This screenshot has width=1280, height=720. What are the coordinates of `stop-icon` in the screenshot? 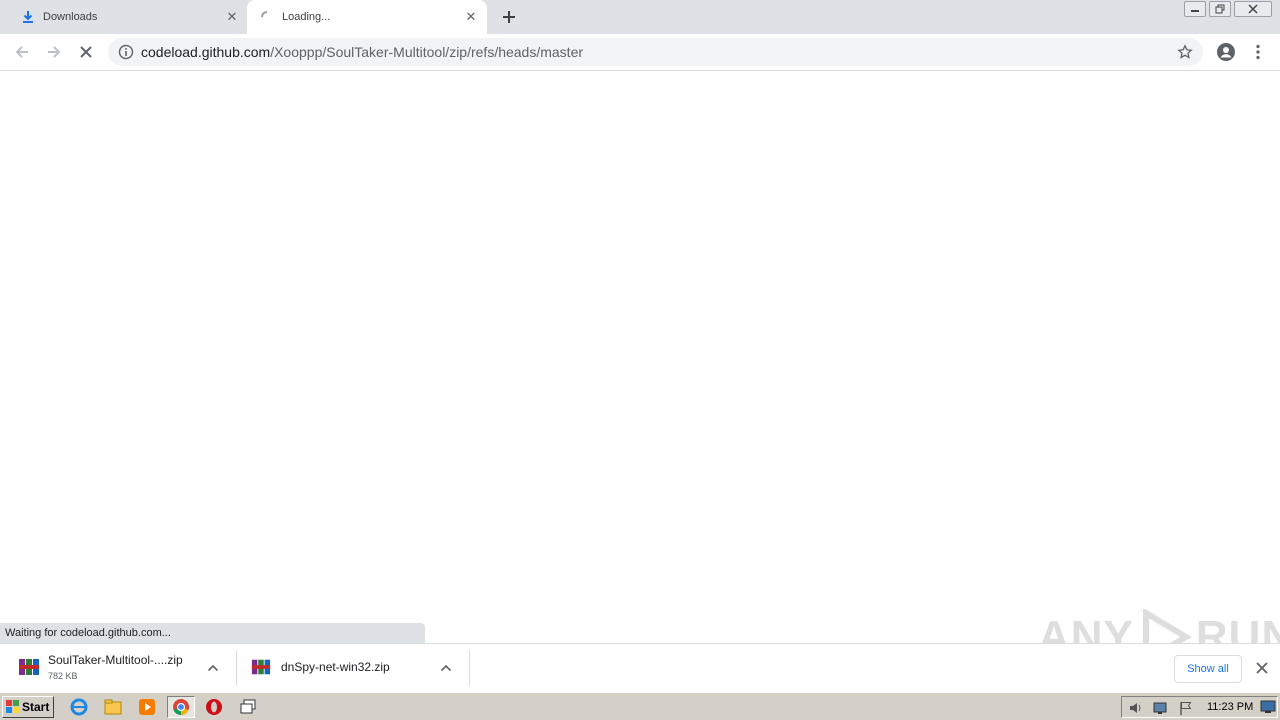 It's located at (86, 52).